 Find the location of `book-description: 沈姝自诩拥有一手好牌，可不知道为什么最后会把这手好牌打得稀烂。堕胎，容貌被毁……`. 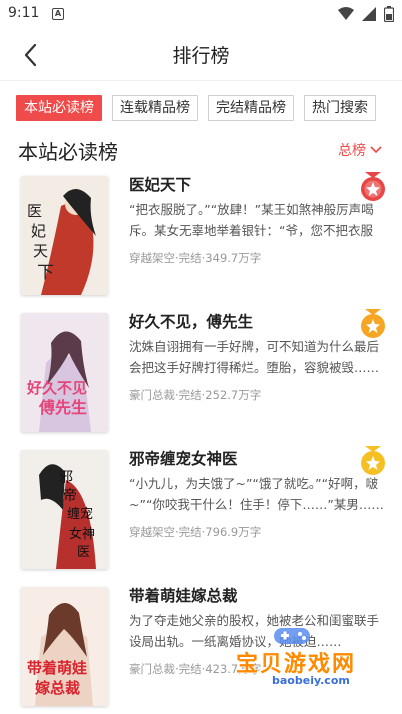

book-description: 沈姝自诩拥有一手好牌，可不知道为什么最后会把这手好牌打得稀烂。堕胎，容貌被毁…… is located at coordinates (254, 357).